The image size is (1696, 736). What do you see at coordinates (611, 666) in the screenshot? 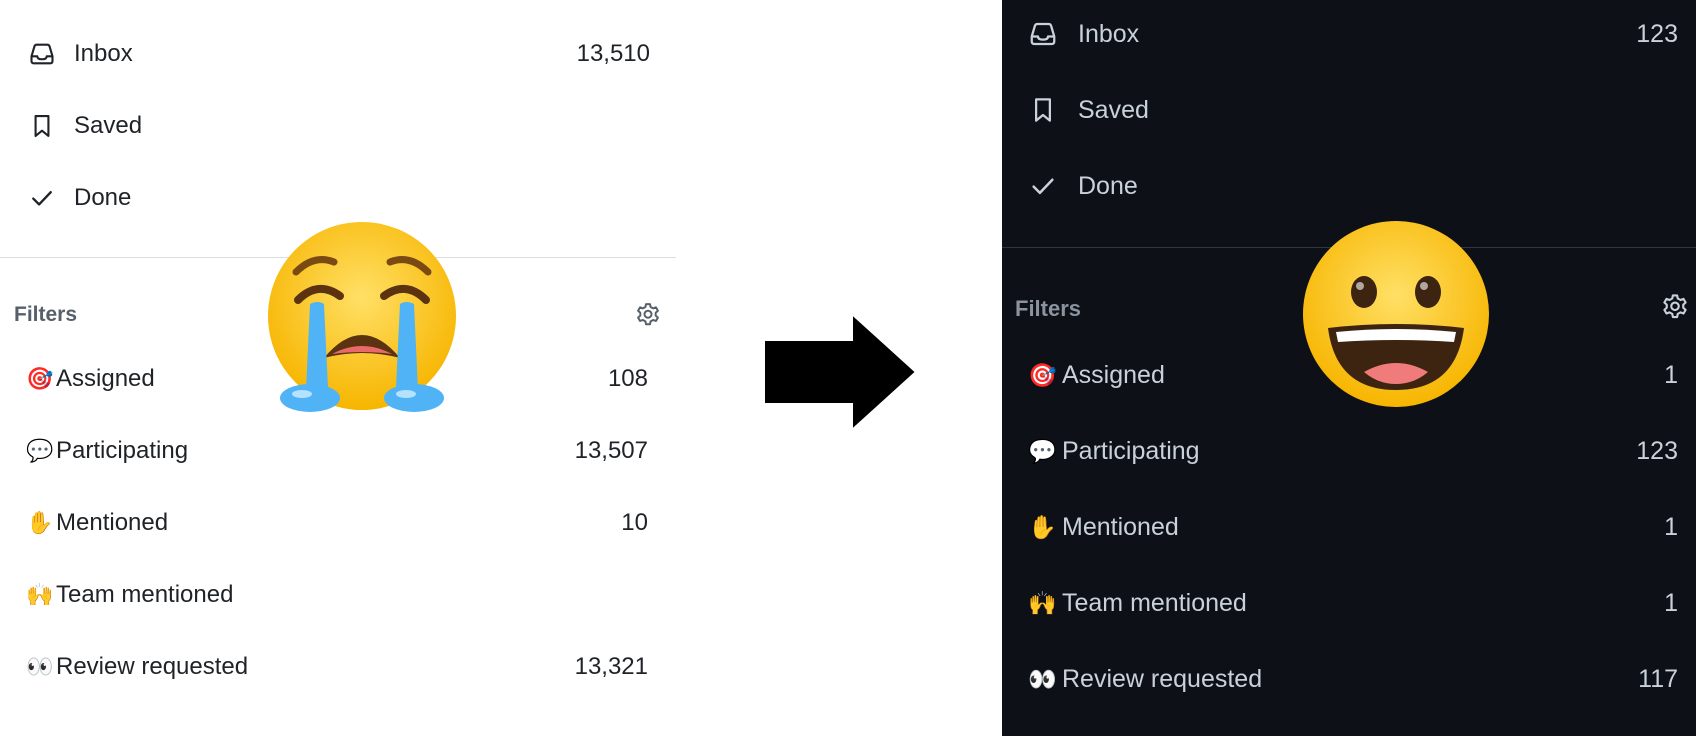
I see `filter-count: 13,321` at bounding box center [611, 666].